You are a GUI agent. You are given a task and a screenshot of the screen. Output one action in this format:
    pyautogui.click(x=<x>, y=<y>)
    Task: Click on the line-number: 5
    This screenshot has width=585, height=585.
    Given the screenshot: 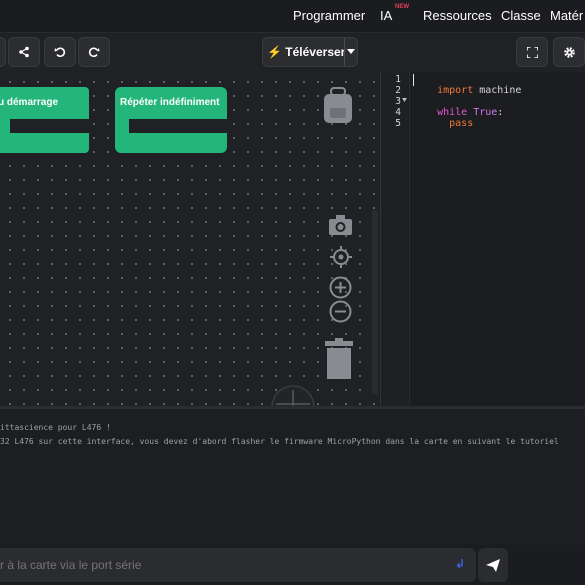 What is the action you would take?
    pyautogui.click(x=398, y=123)
    